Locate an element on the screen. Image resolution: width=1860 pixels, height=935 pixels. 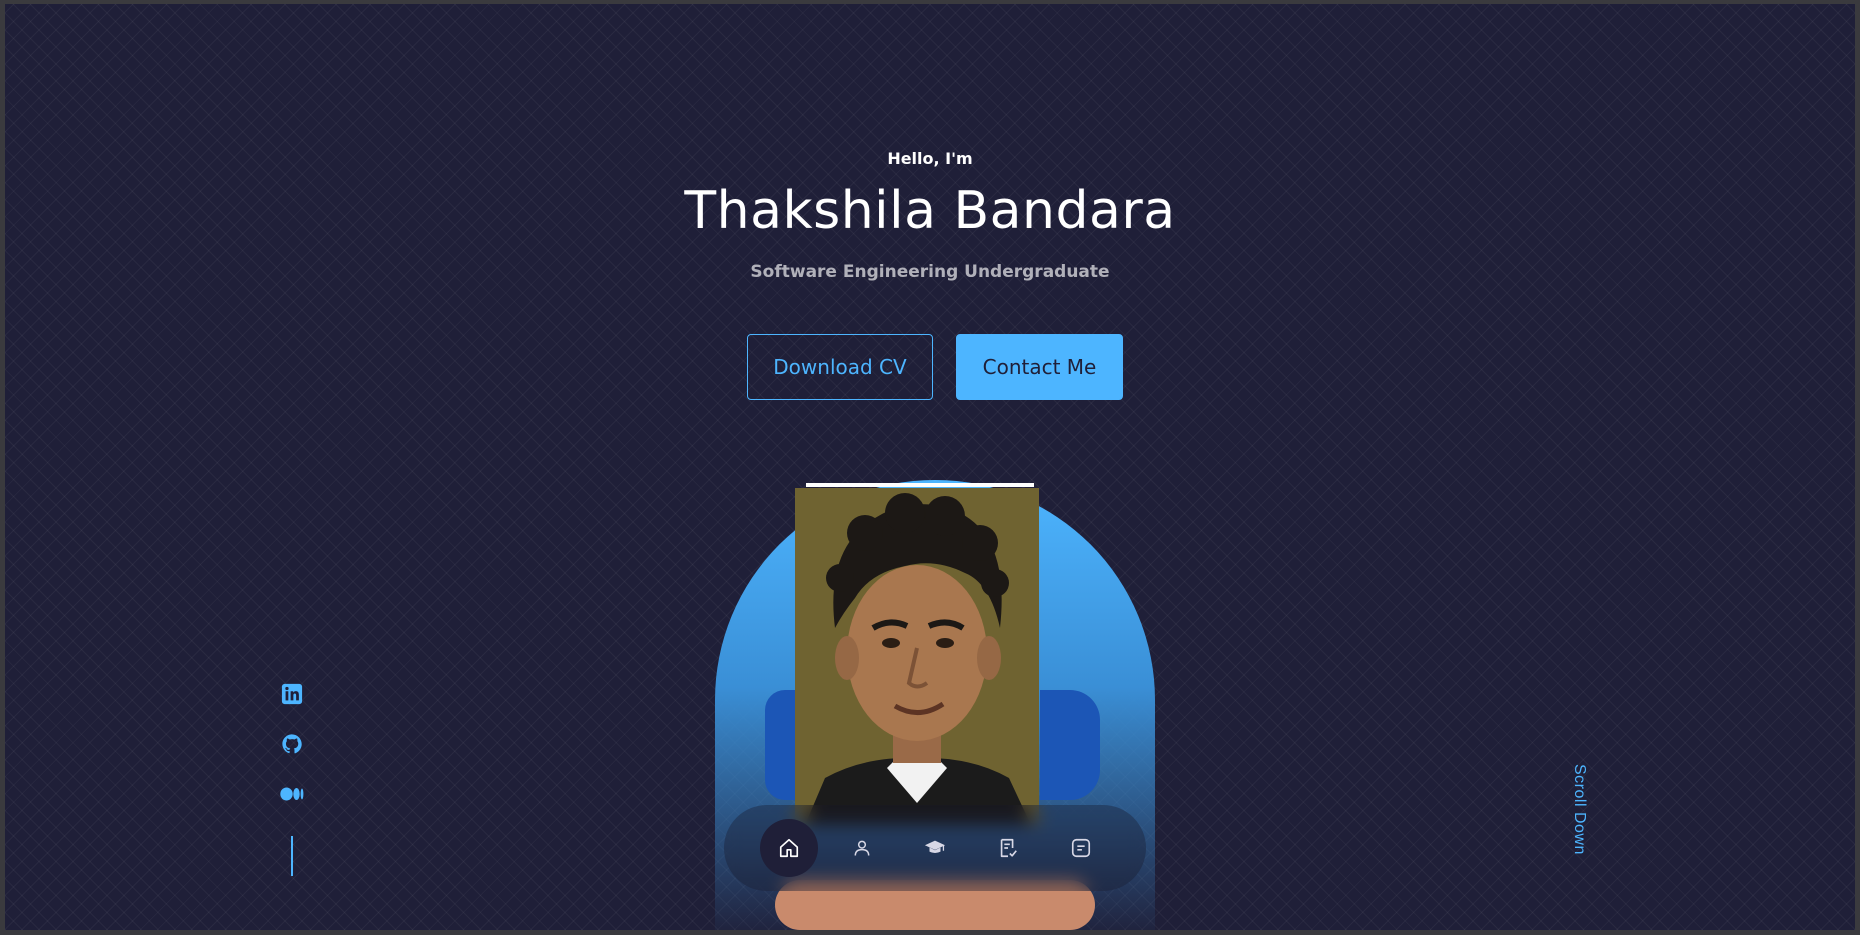
github-icon is located at coordinates (292, 744).